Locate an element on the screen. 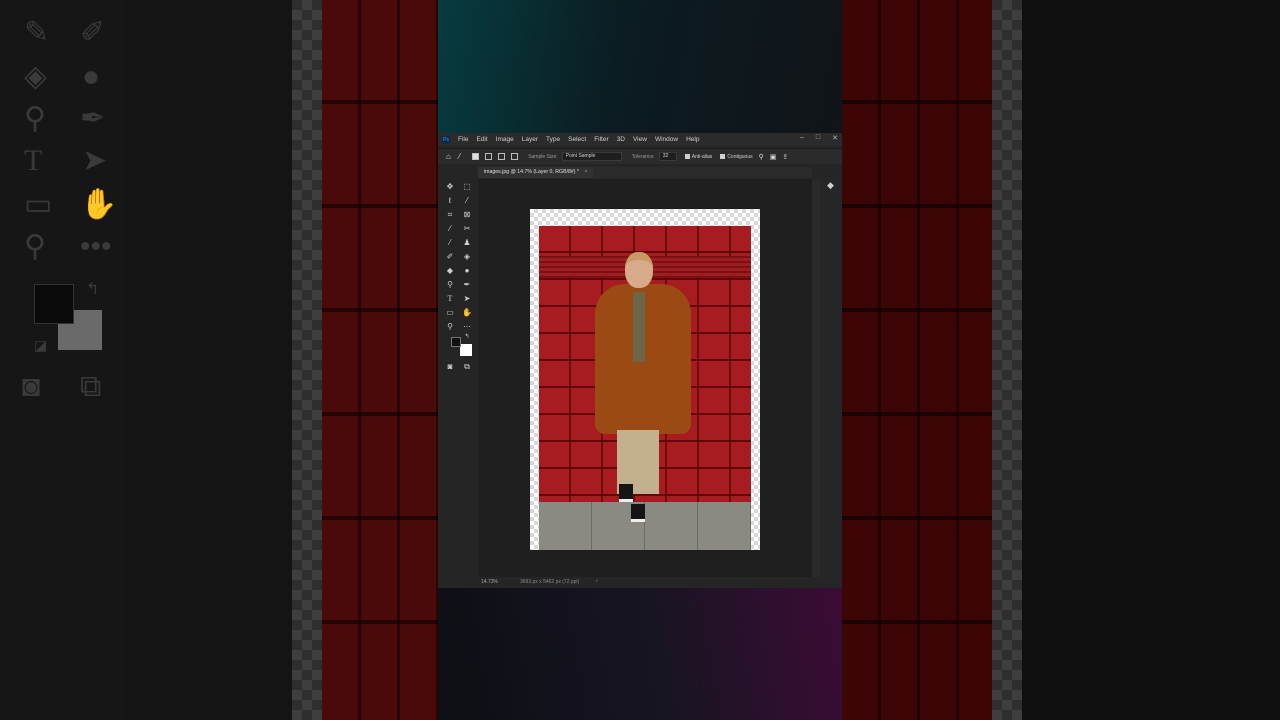  lasso-icon: ℓ is located at coordinates (450, 201).